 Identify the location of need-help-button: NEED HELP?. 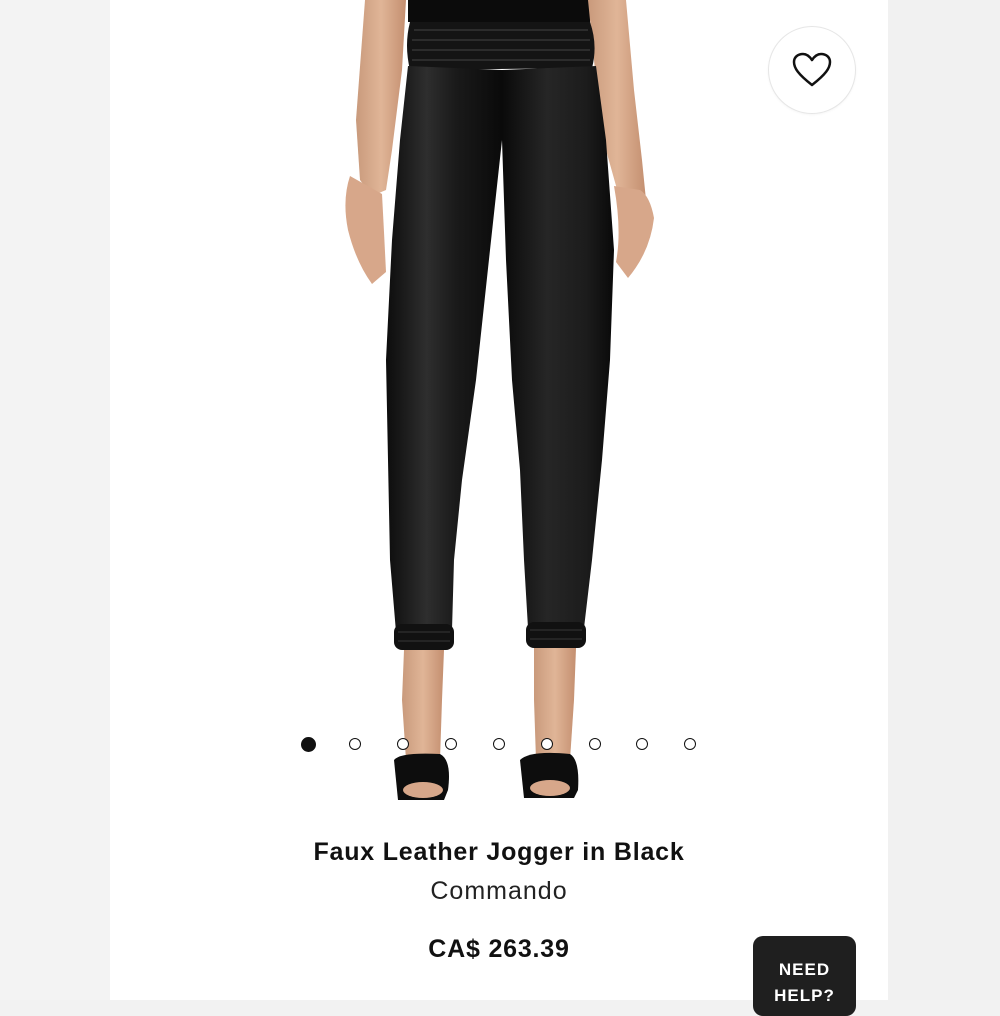
(804, 976).